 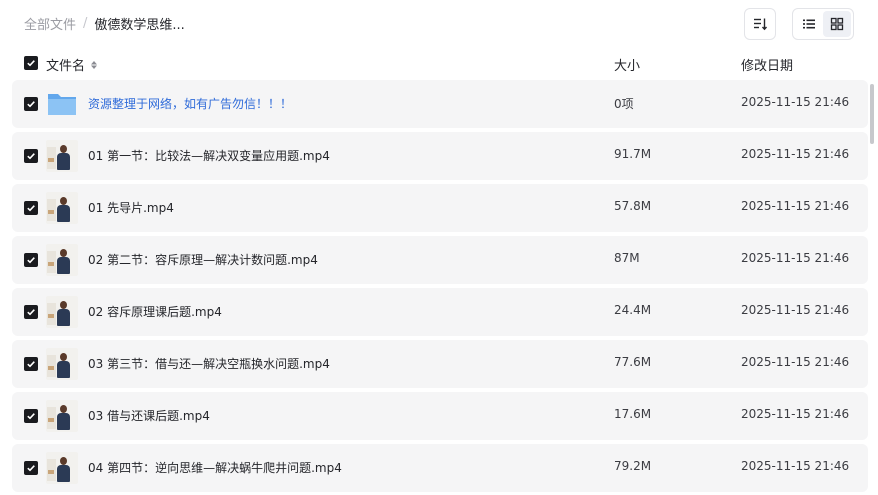 I want to click on sort-lines-icon, so click(x=761, y=24).